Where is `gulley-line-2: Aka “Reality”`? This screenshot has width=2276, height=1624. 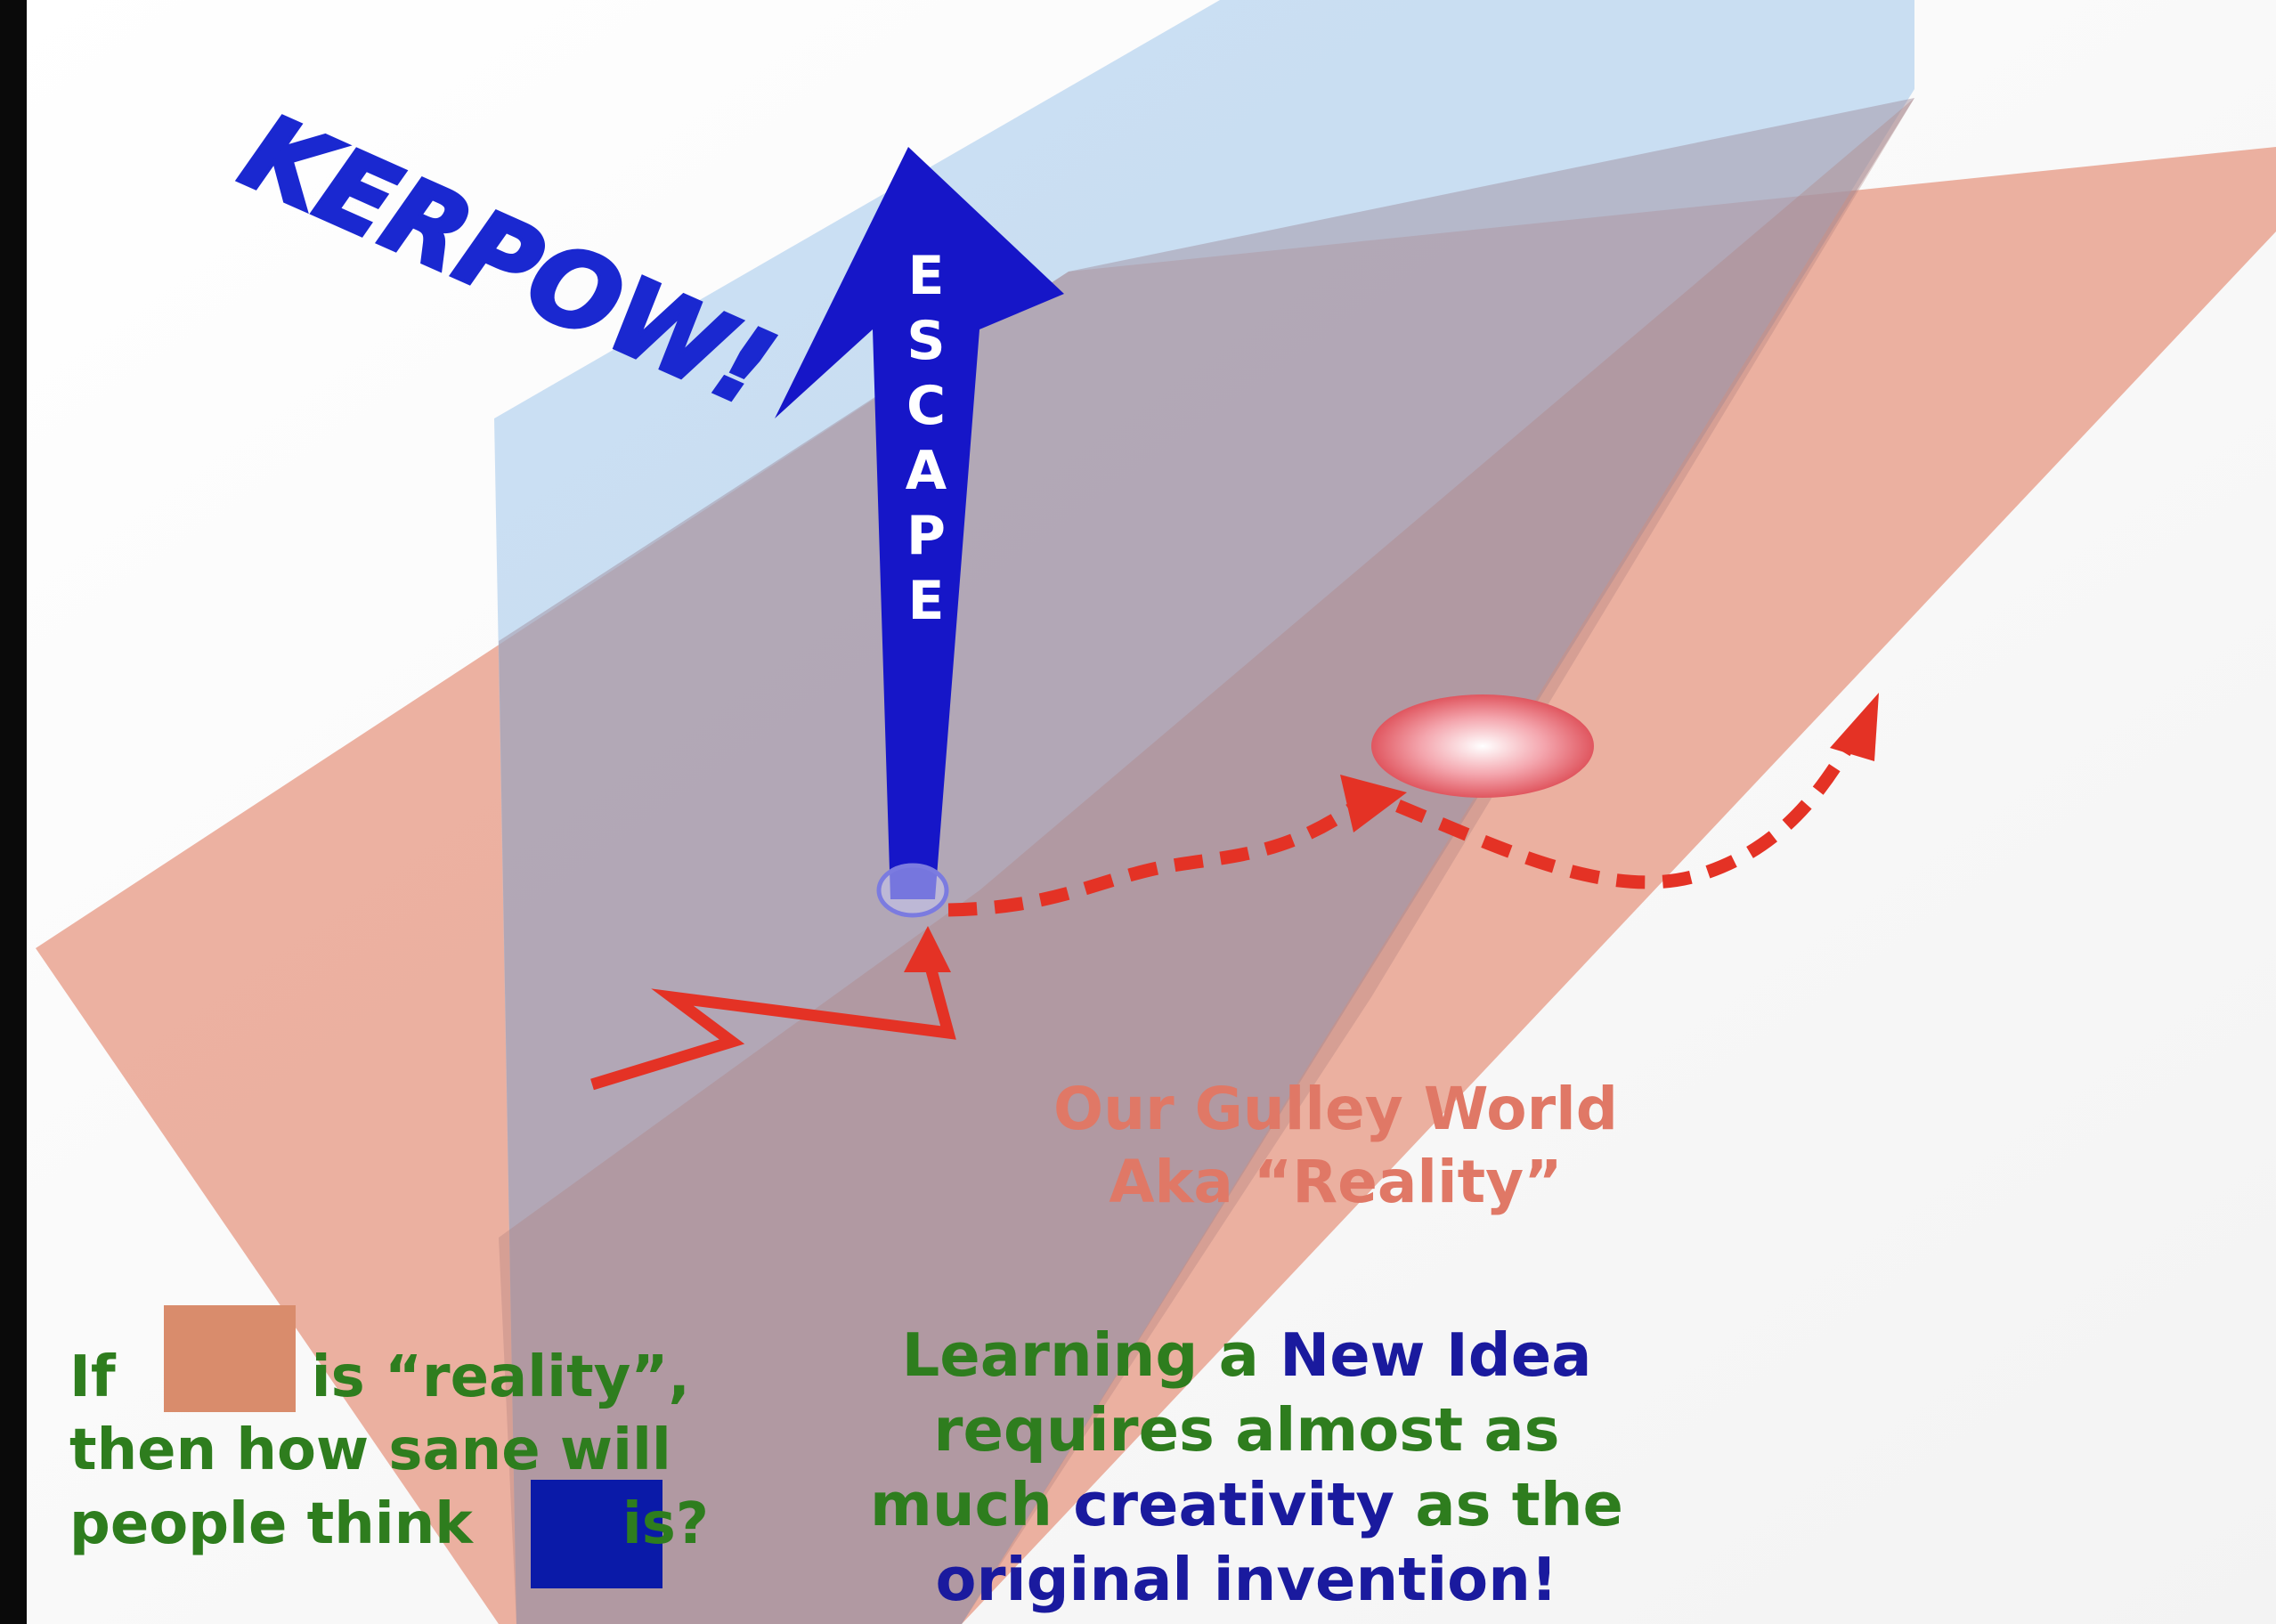
gulley-line-2: Aka “Reality” is located at coordinates (1336, 1182).